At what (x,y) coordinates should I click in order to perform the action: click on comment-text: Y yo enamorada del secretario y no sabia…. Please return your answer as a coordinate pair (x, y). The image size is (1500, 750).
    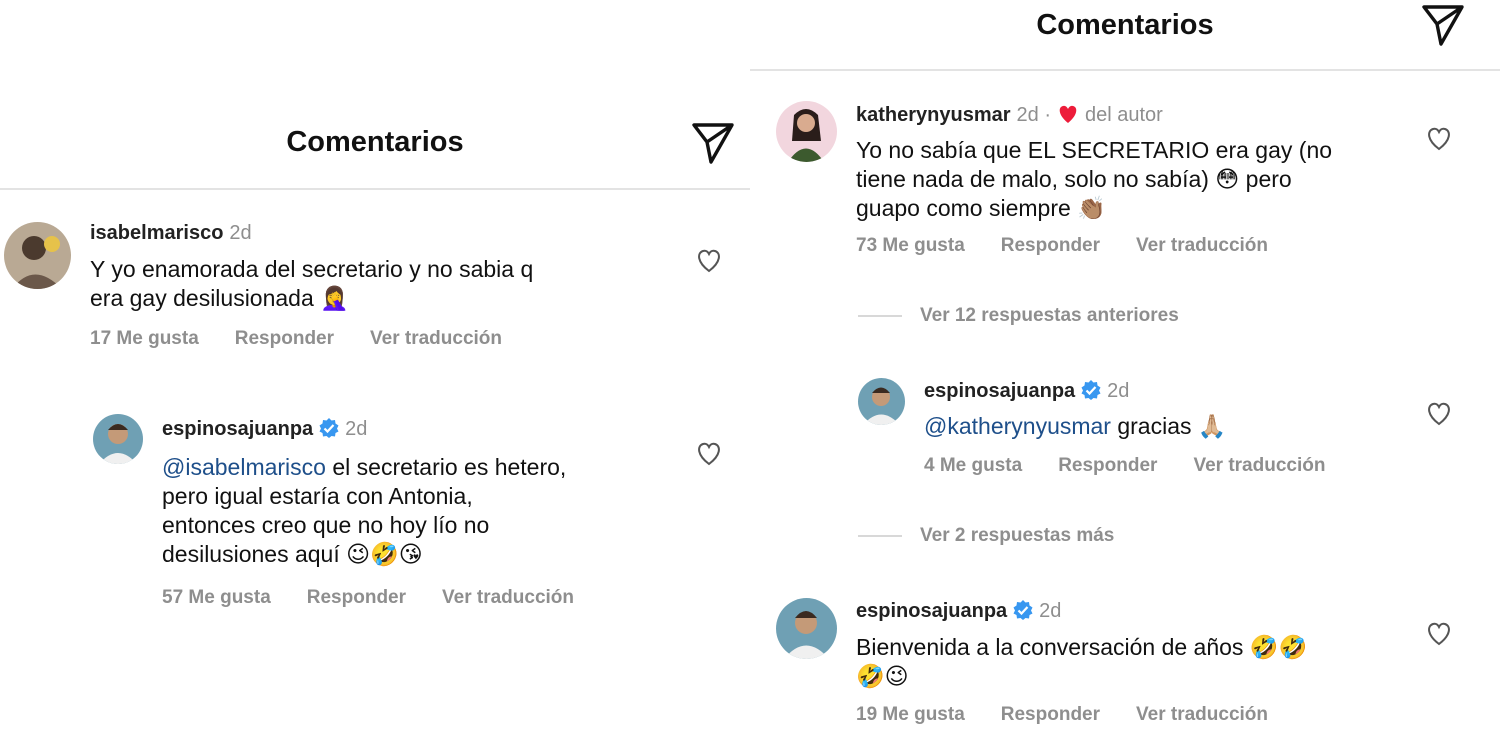
    Looking at the image, I should click on (312, 283).